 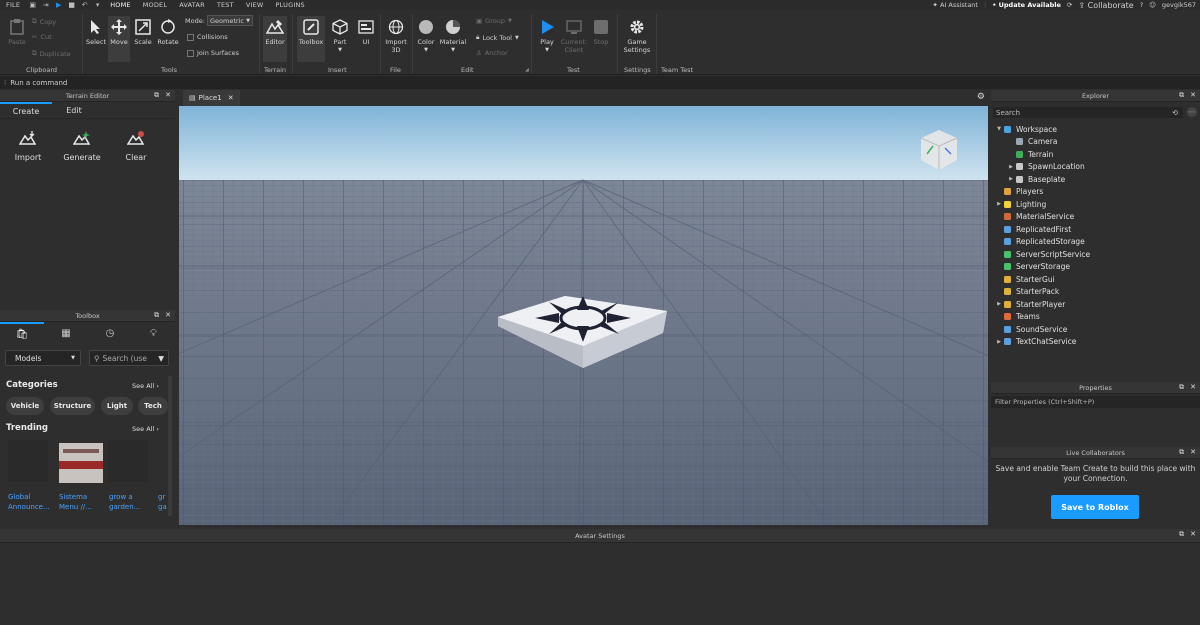 I want to click on collisions-checkbox, so click(x=190, y=37).